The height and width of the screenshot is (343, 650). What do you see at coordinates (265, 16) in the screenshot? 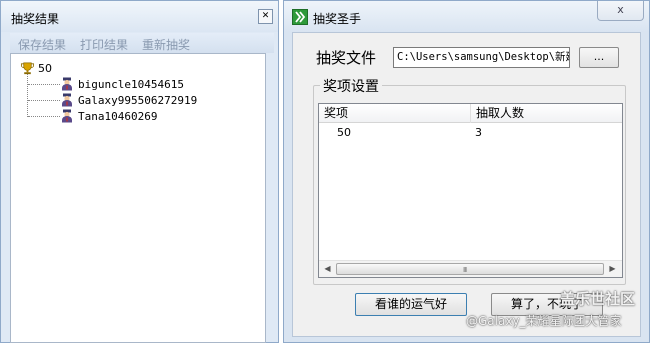
I see `close-icon: ✕` at bounding box center [265, 16].